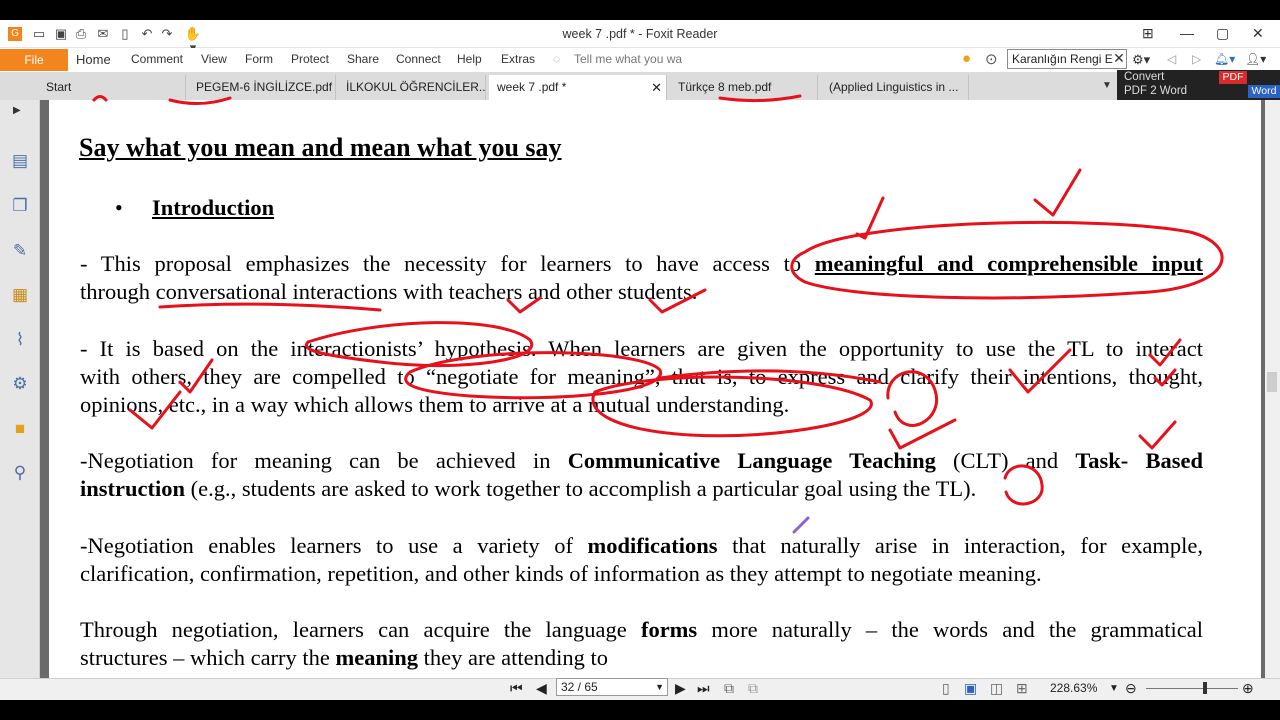 The image size is (1280, 720). Describe the element at coordinates (20, 340) in the screenshot. I see `attachments-icon: ⌇` at that location.